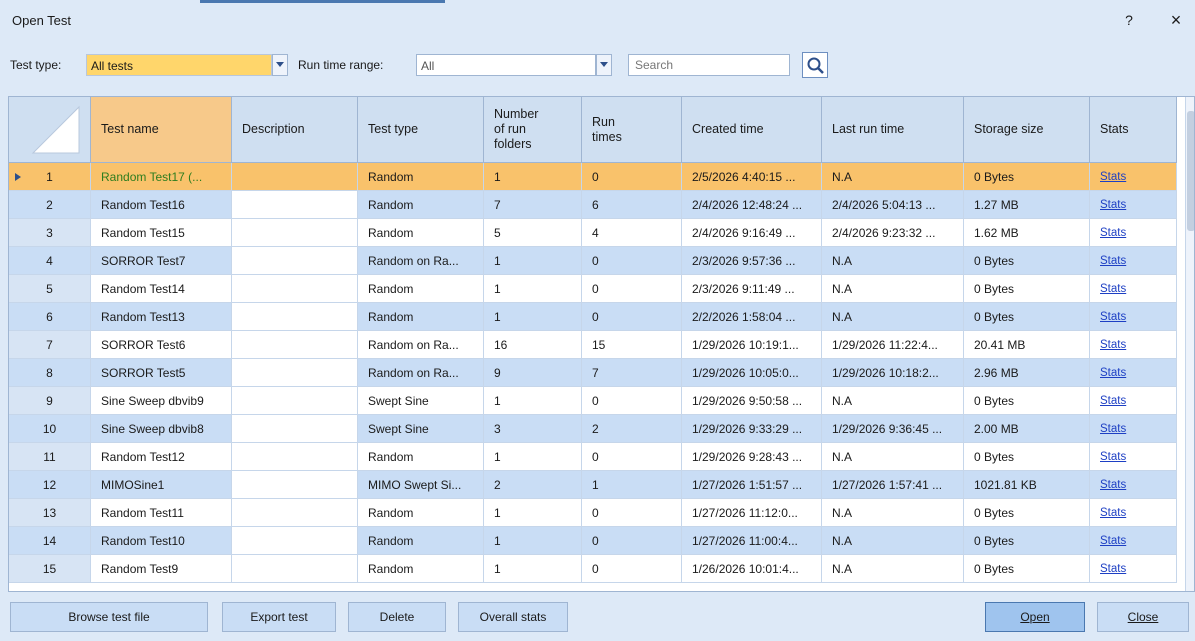 The width and height of the screenshot is (1195, 641). Describe the element at coordinates (421, 429) in the screenshot. I see `cell-test-type: Swept Sine` at that location.